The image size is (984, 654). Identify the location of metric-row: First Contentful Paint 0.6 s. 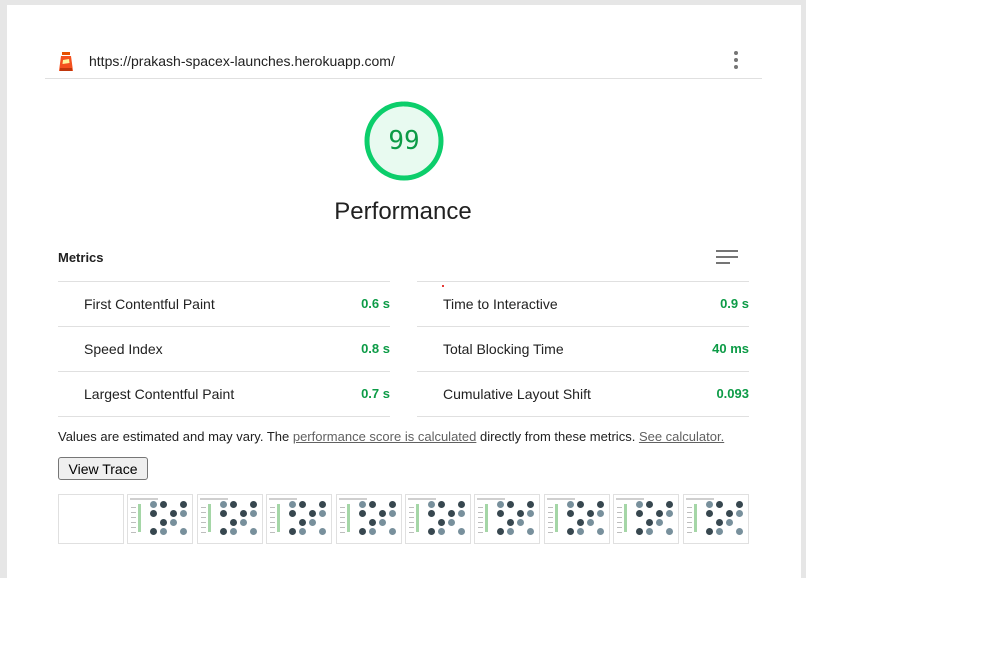
(224, 303).